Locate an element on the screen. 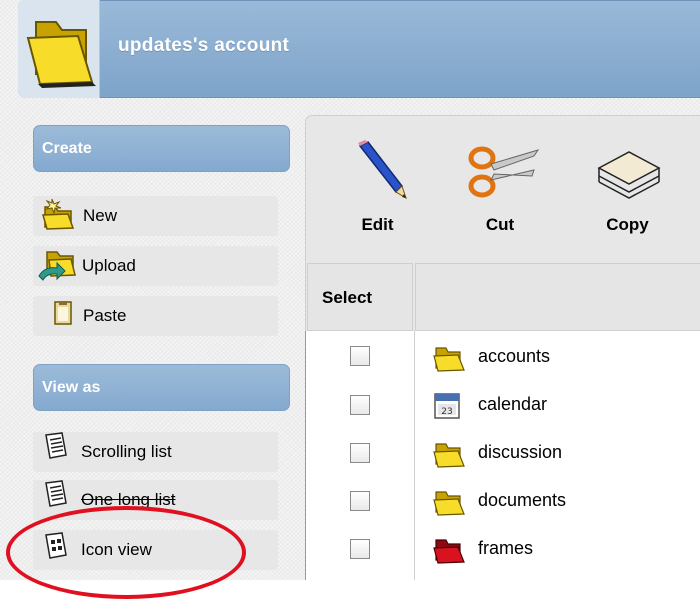  file-name: documents is located at coordinates (522, 500).